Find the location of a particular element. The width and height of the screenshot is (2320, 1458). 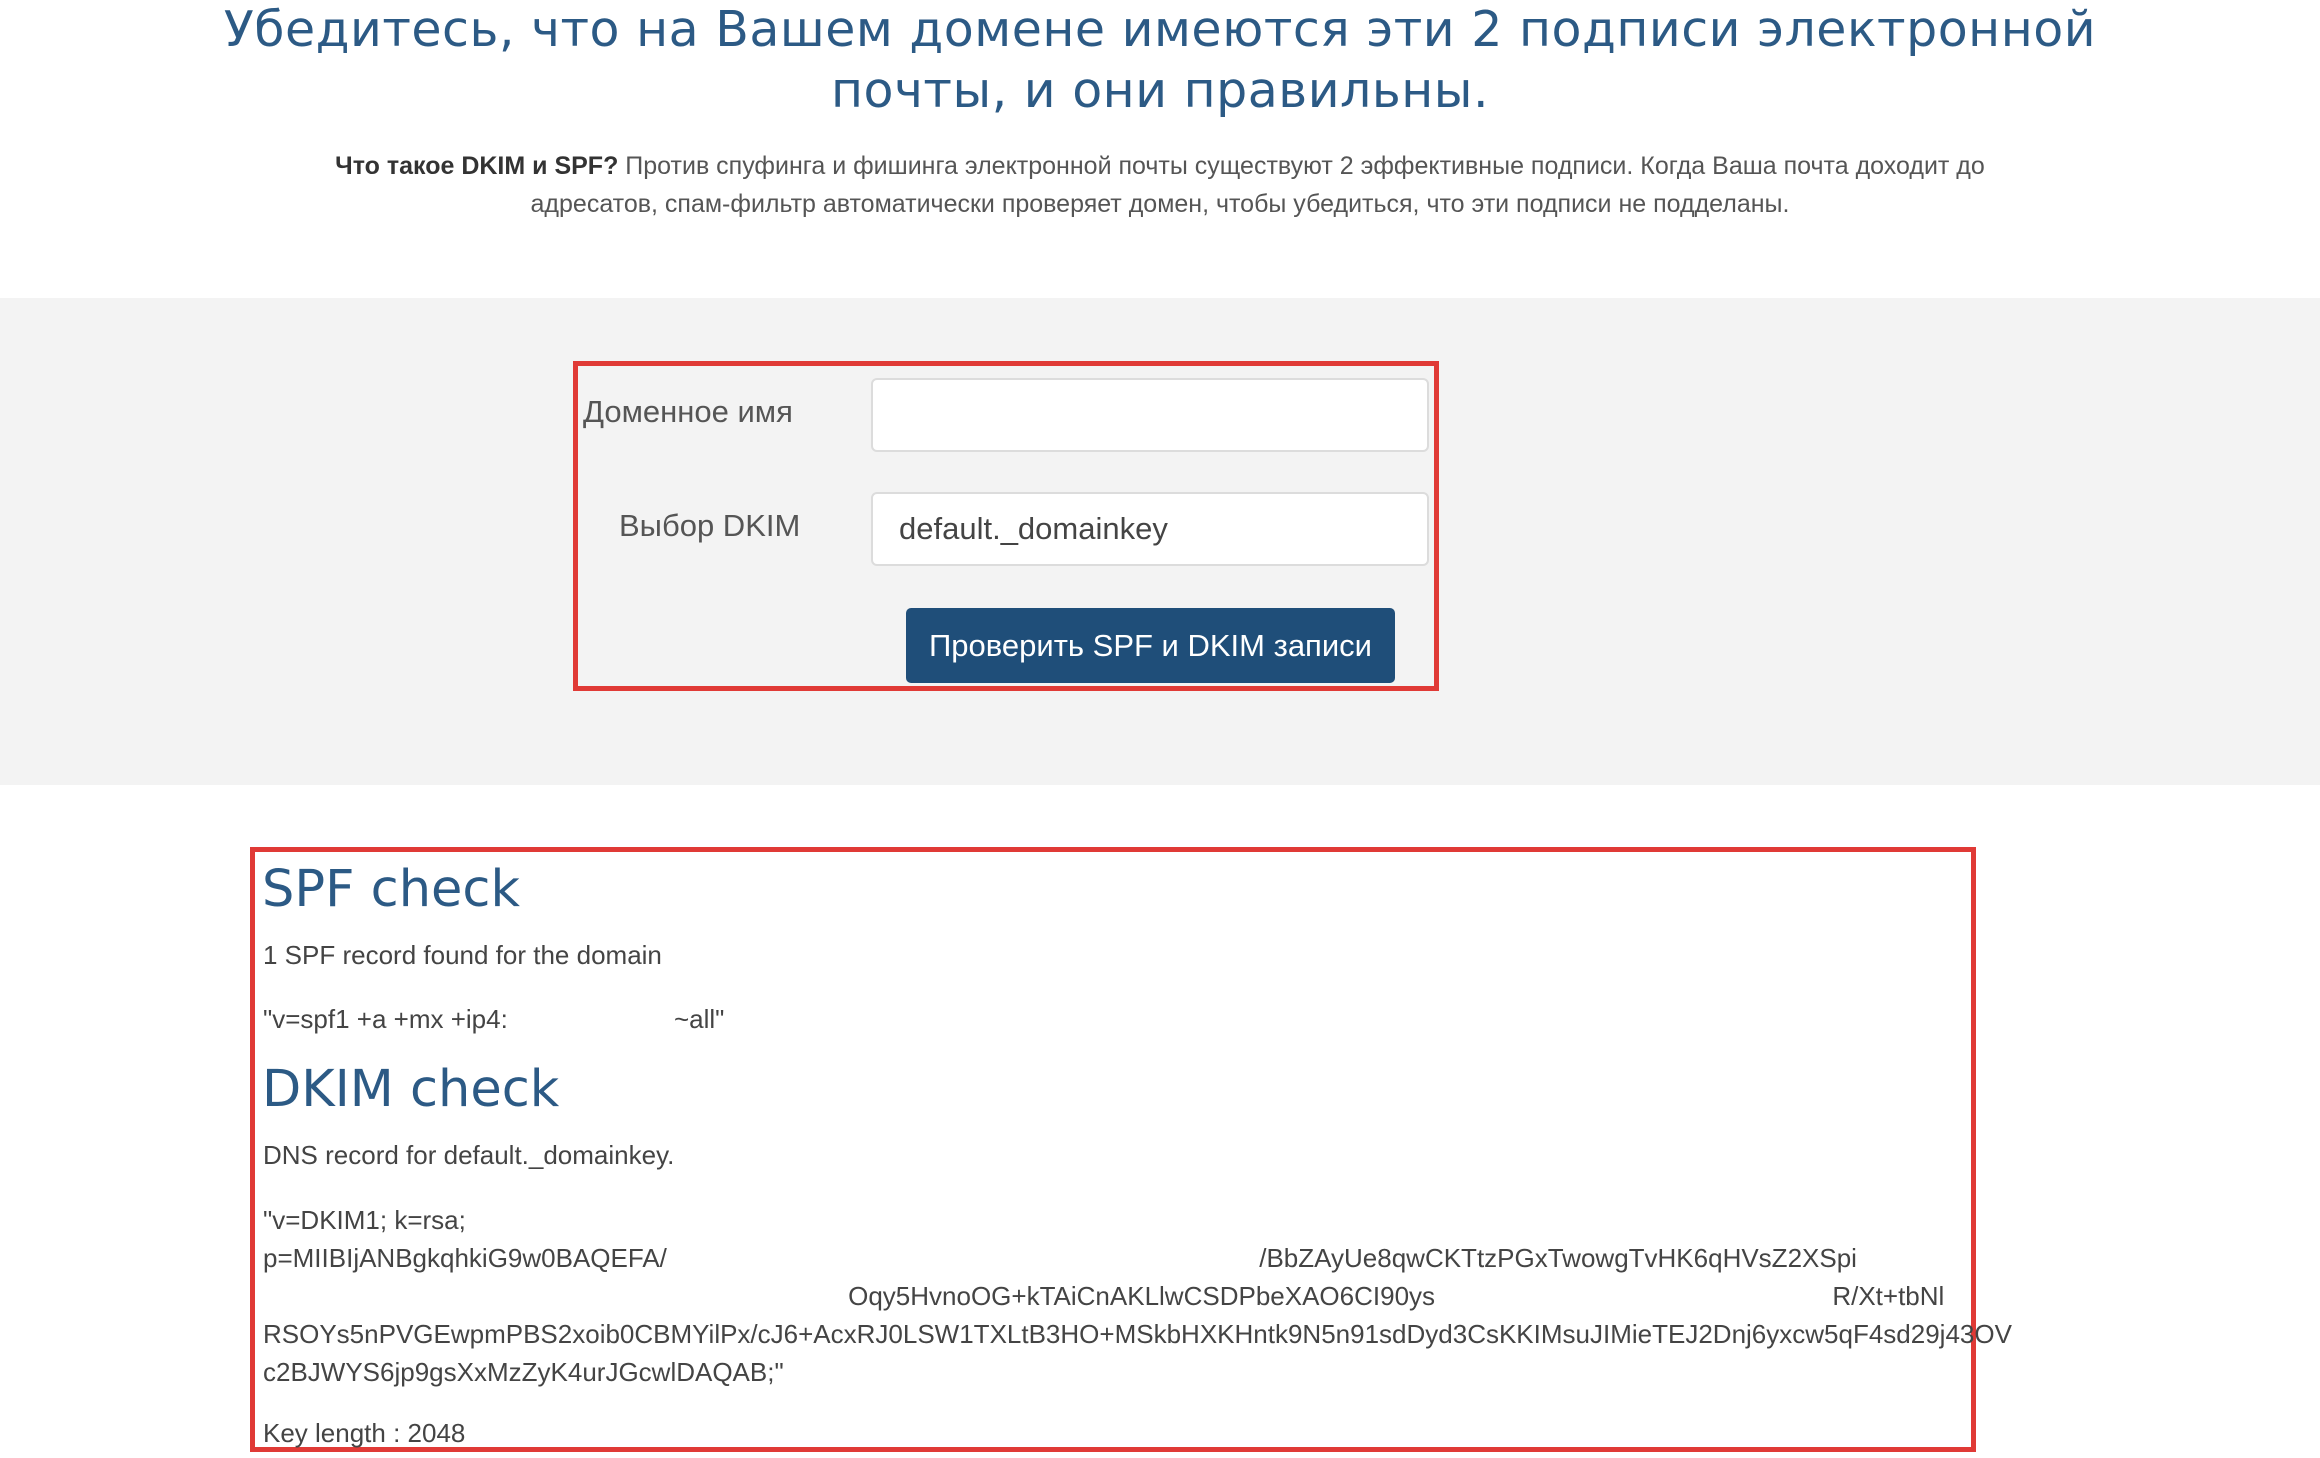

domain-name-label: Доменное имя is located at coordinates (688, 411).